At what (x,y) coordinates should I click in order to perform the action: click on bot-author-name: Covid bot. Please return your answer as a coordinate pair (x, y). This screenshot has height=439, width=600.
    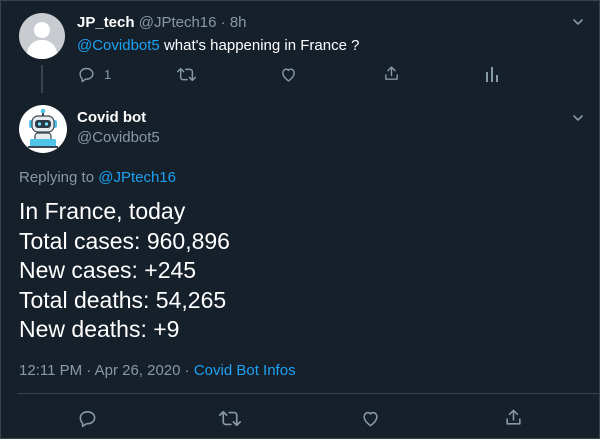
    Looking at the image, I should click on (111, 118).